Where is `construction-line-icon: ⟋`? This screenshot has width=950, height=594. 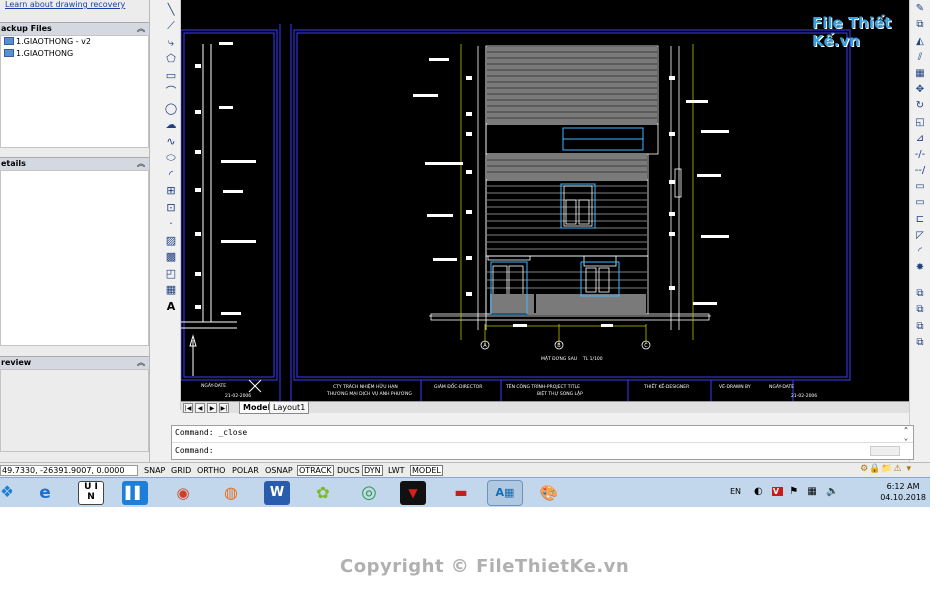 construction-line-icon: ⟋ is located at coordinates (171, 26).